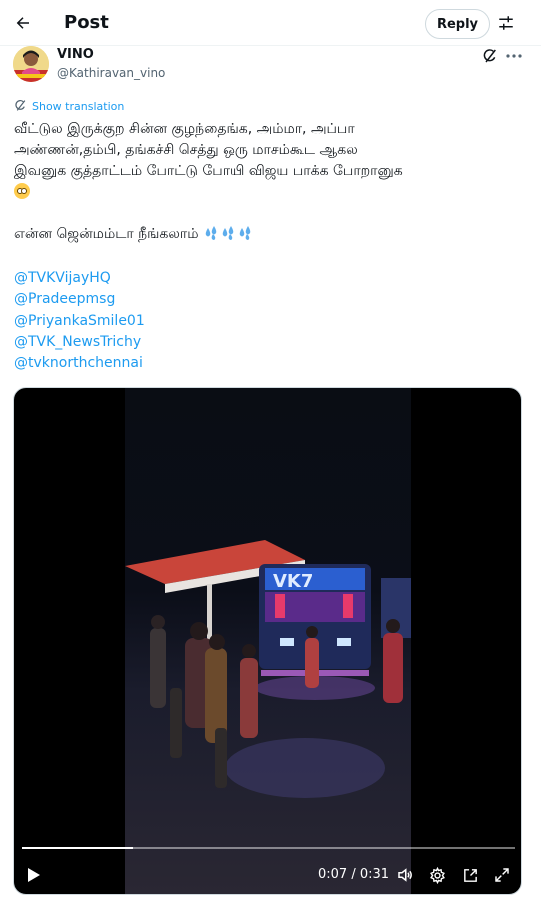  What do you see at coordinates (106, 234) in the screenshot?
I see `tweet-line: என்ன ஜென்மம்டா நீங்கலாம்` at bounding box center [106, 234].